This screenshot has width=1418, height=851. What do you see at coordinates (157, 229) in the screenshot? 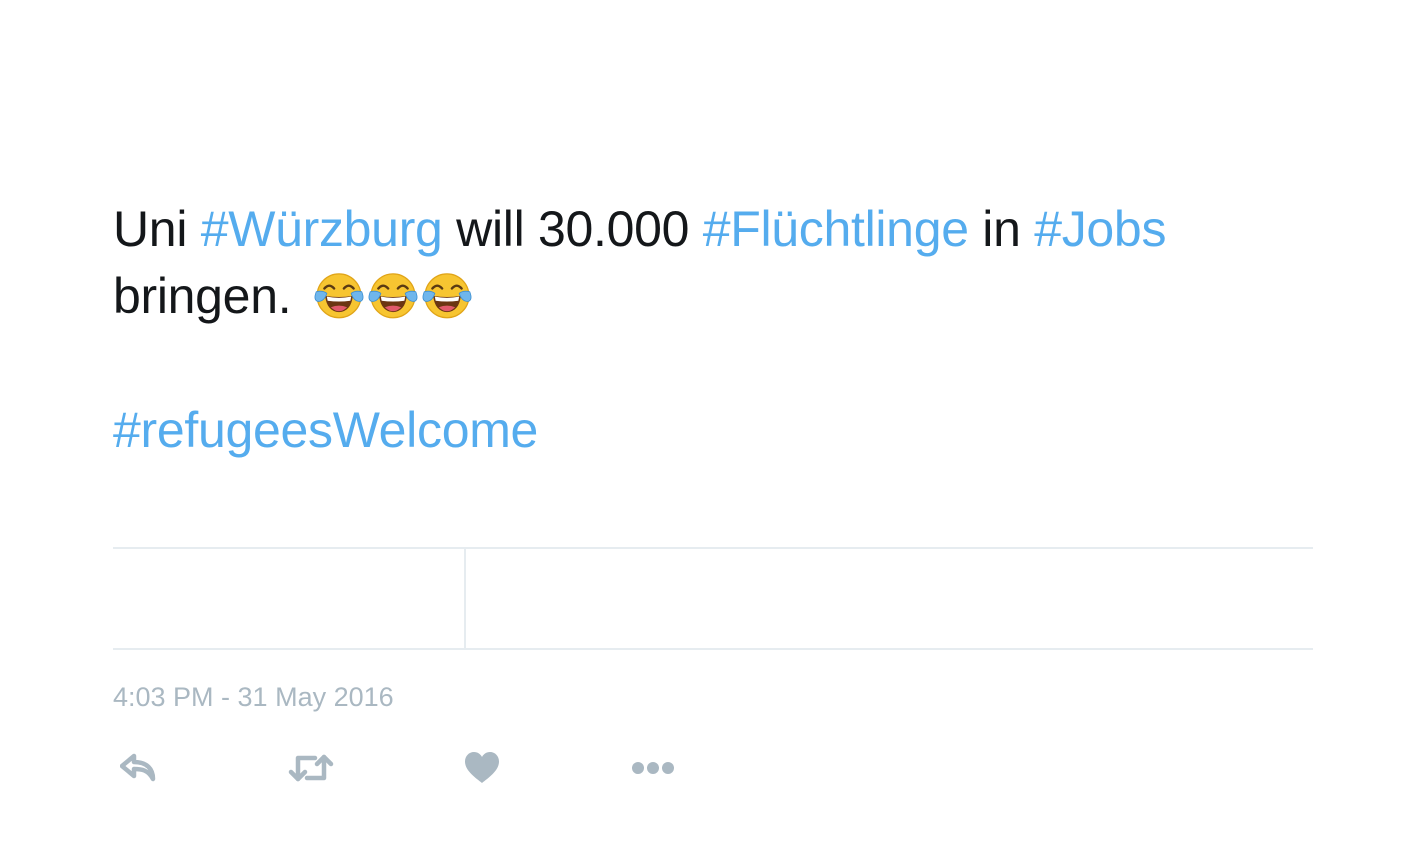
I see `text-segment: Uni` at bounding box center [157, 229].